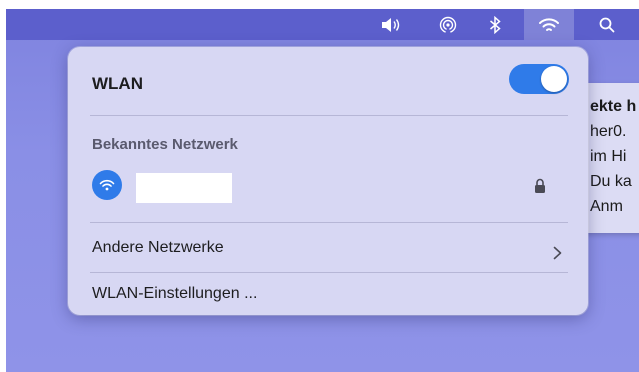 Image resolution: width=639 pixels, height=372 pixels. I want to click on background-window-line: her0., so click(608, 131).